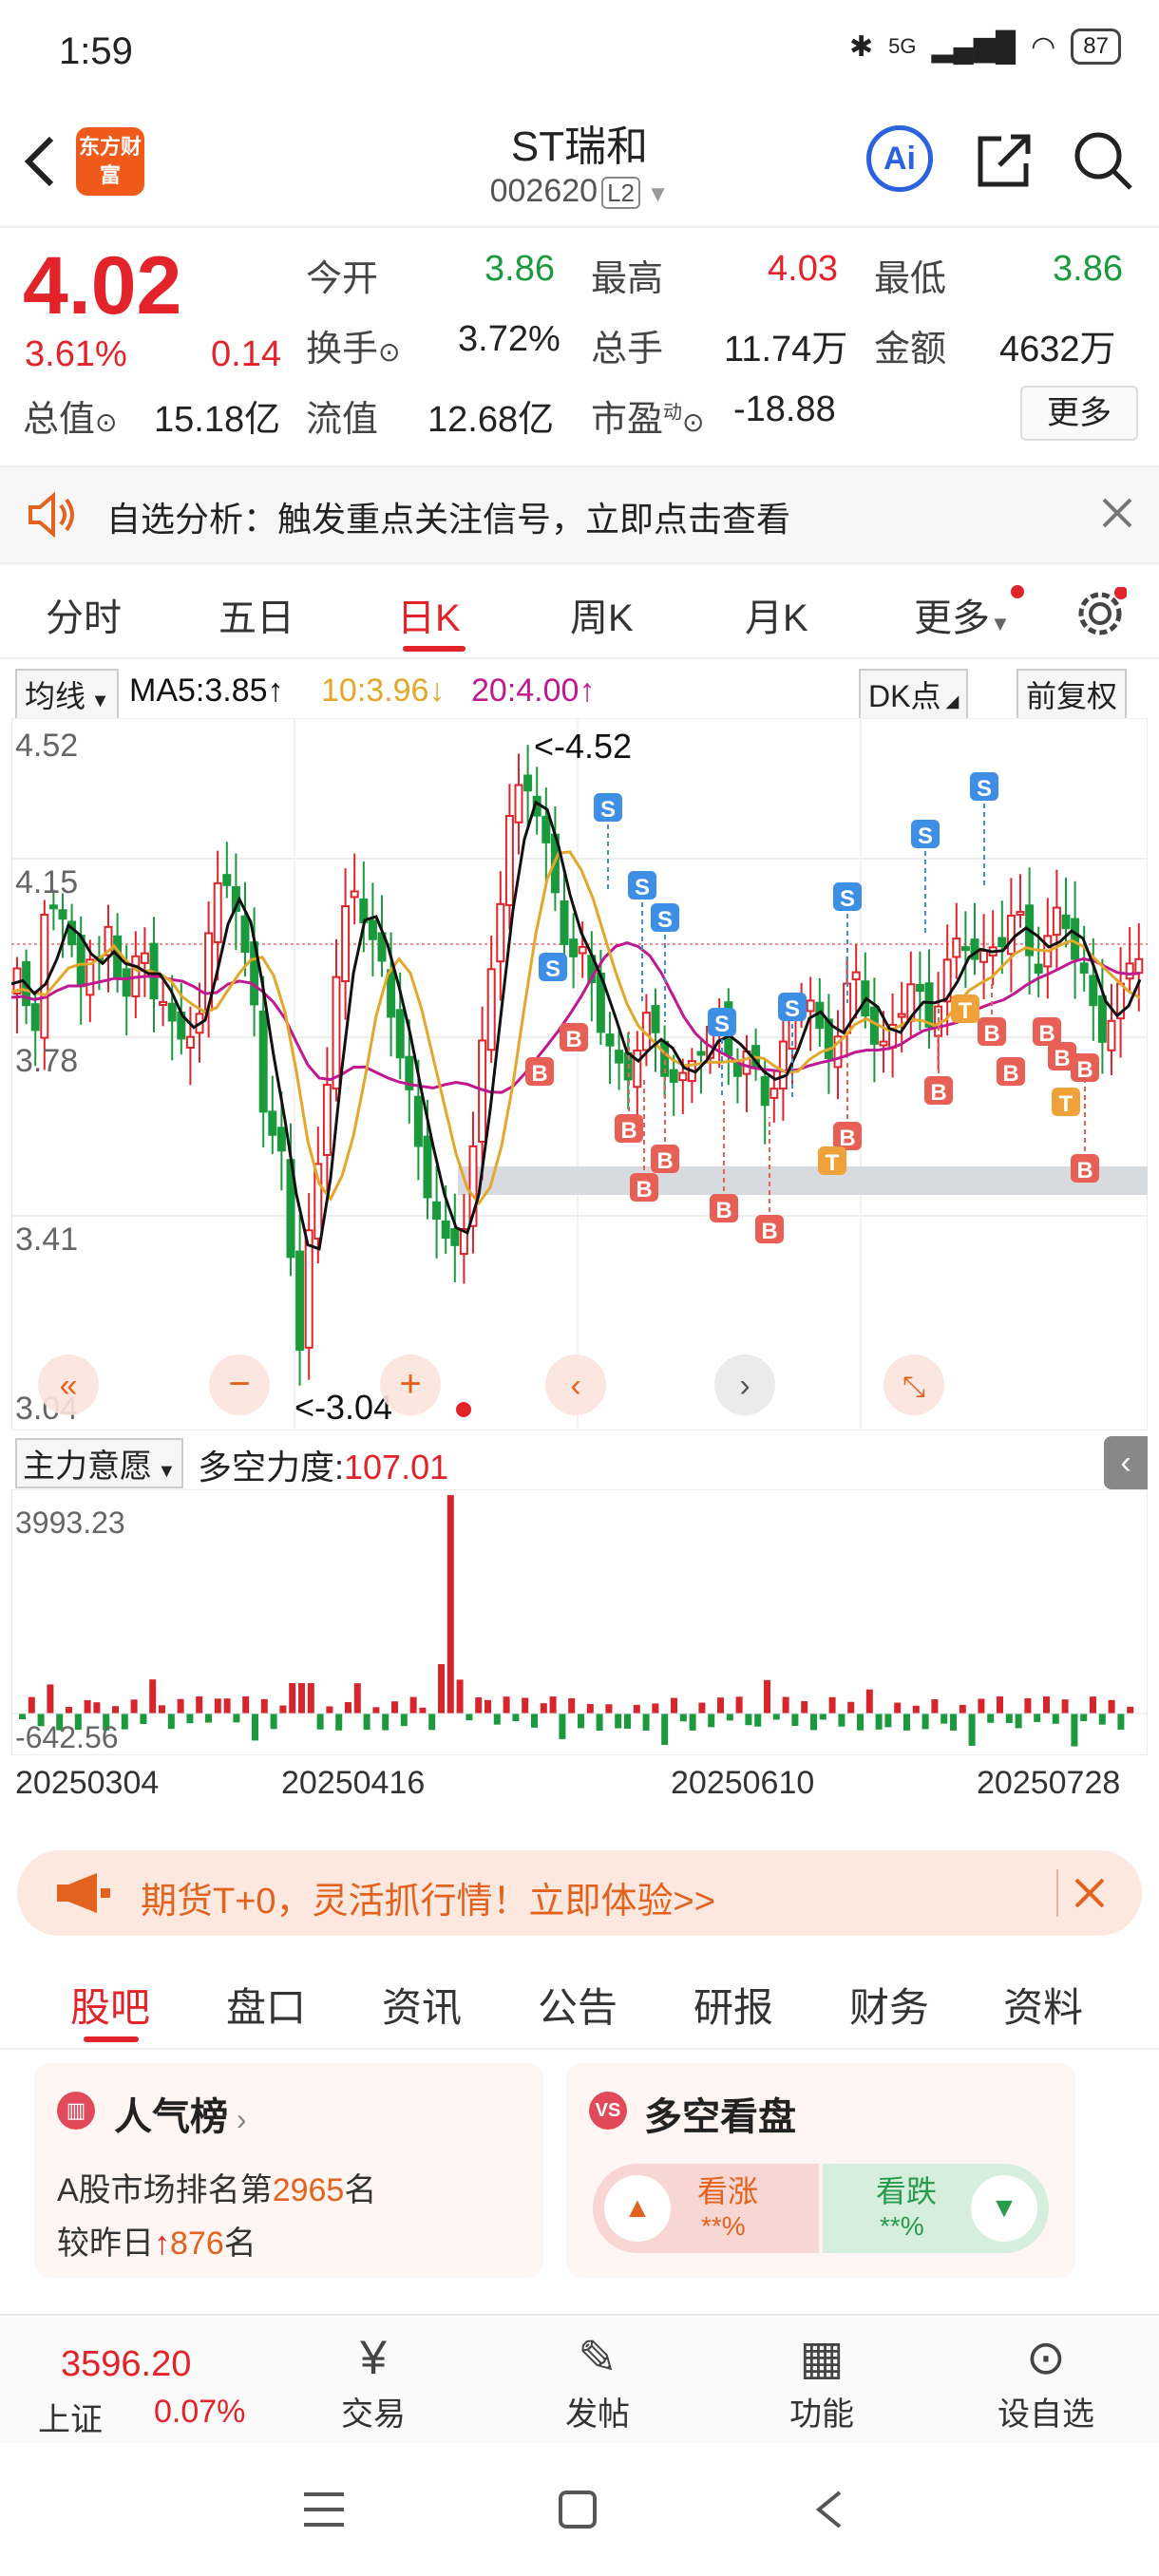 The image size is (1159, 2576). Describe the element at coordinates (733, 2005) in the screenshot. I see `tab-research: 研报` at that location.